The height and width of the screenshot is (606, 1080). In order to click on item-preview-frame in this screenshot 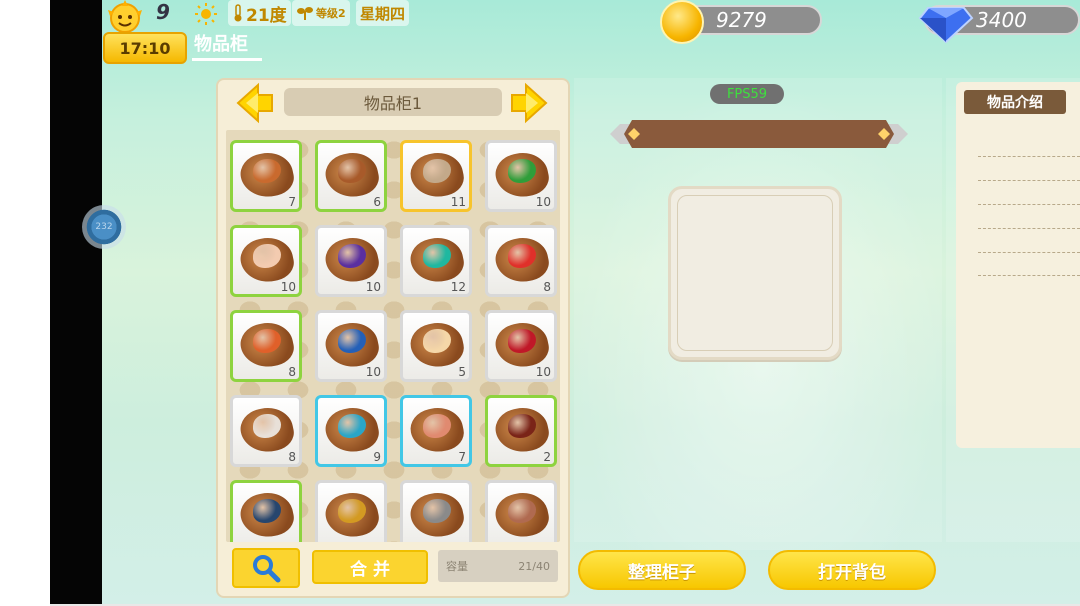, I will do `click(755, 273)`.